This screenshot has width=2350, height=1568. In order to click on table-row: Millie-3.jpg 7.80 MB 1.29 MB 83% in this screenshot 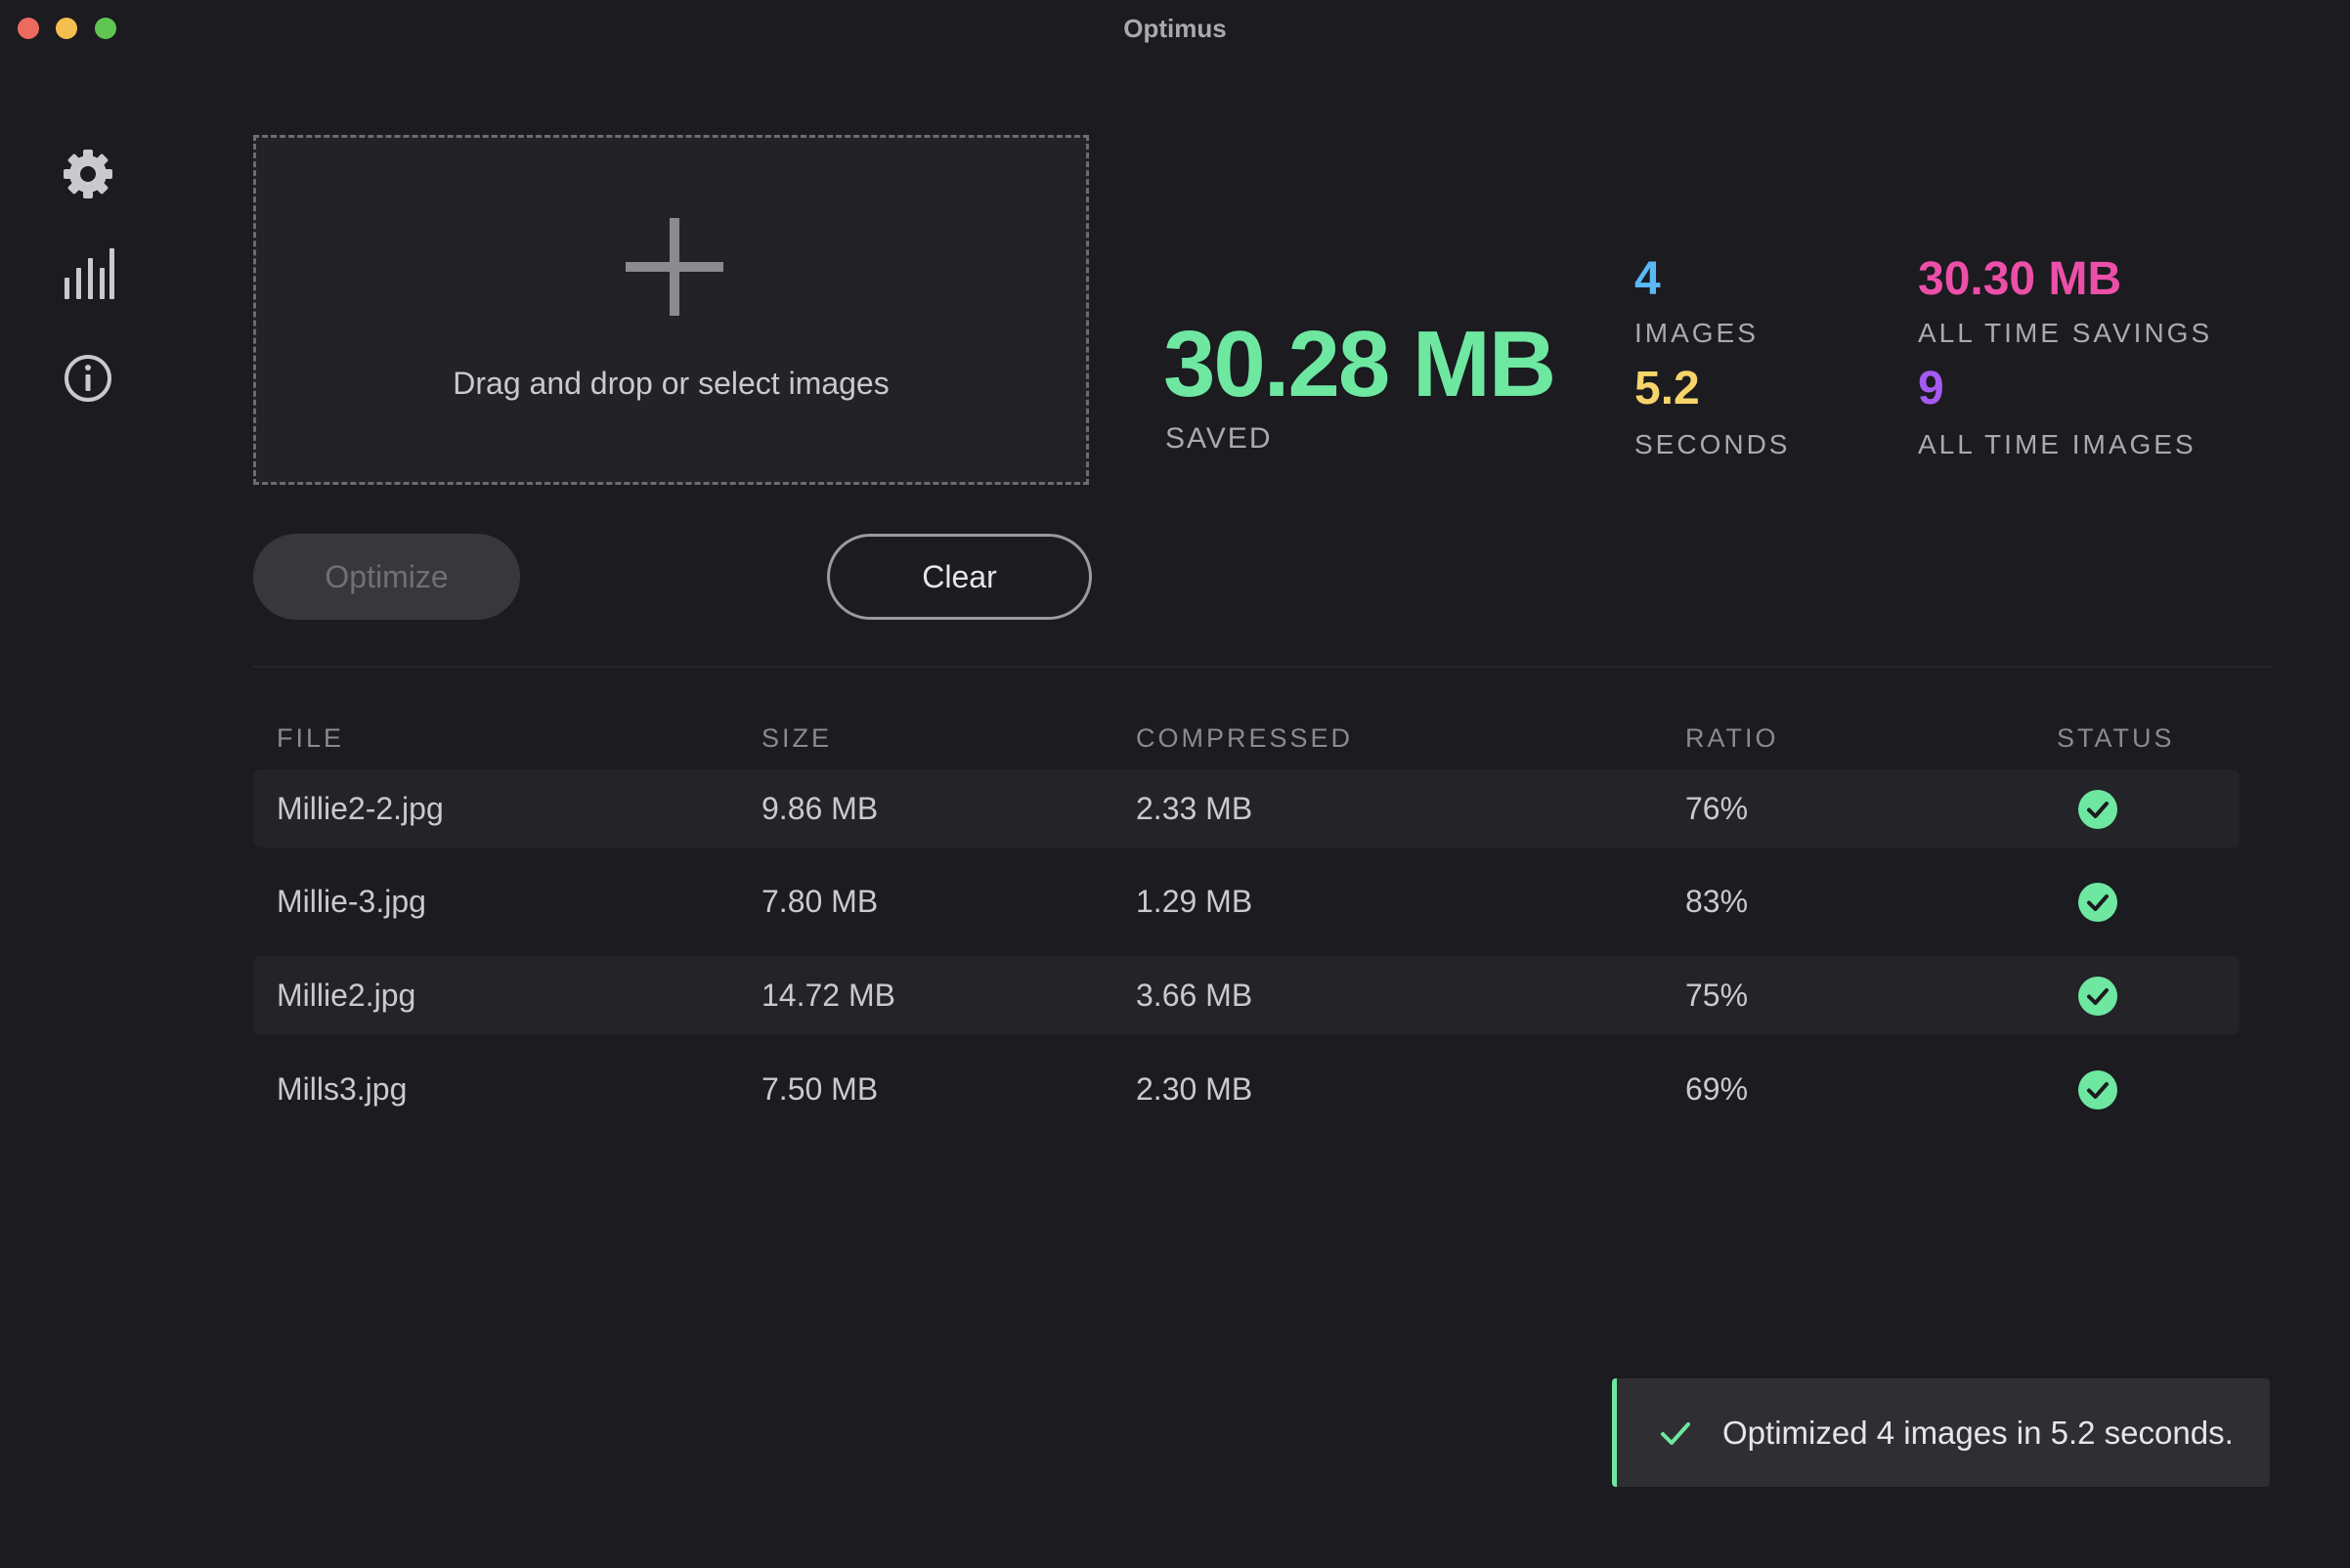, I will do `click(1246, 901)`.